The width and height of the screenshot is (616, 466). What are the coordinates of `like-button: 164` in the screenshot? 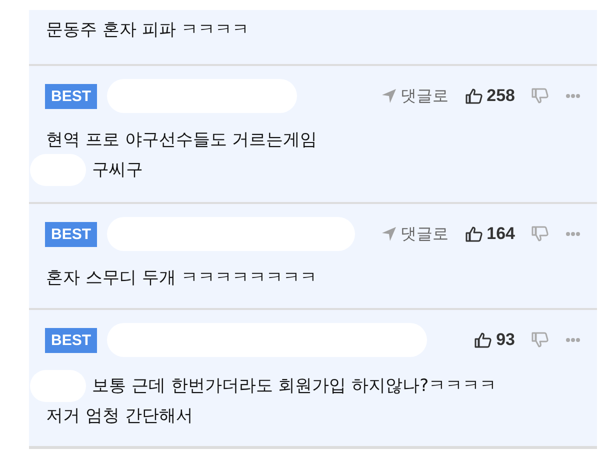 It's located at (489, 234).